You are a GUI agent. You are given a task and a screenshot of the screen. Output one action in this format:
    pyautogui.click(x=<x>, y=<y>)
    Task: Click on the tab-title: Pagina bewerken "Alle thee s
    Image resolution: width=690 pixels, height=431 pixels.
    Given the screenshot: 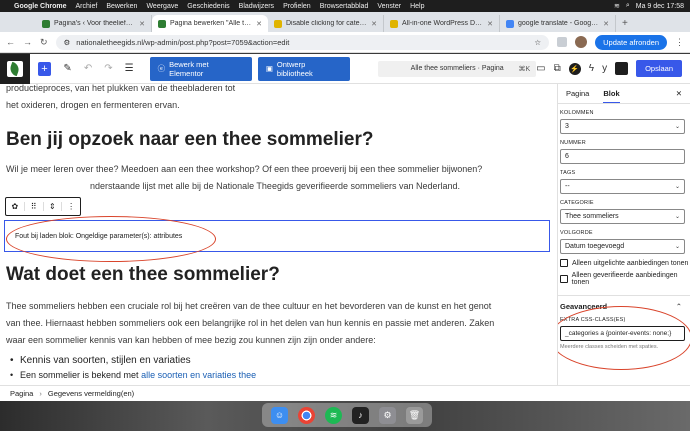 What is the action you would take?
    pyautogui.click(x=211, y=23)
    